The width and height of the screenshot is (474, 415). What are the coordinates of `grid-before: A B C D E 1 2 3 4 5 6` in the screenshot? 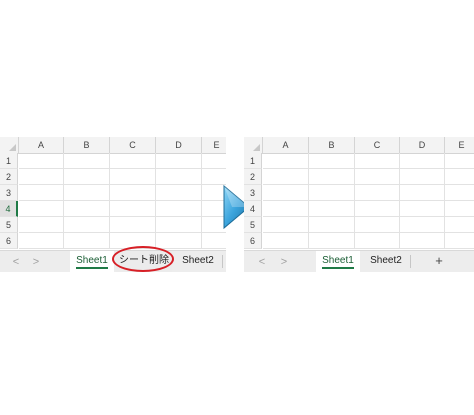 It's located at (113, 193).